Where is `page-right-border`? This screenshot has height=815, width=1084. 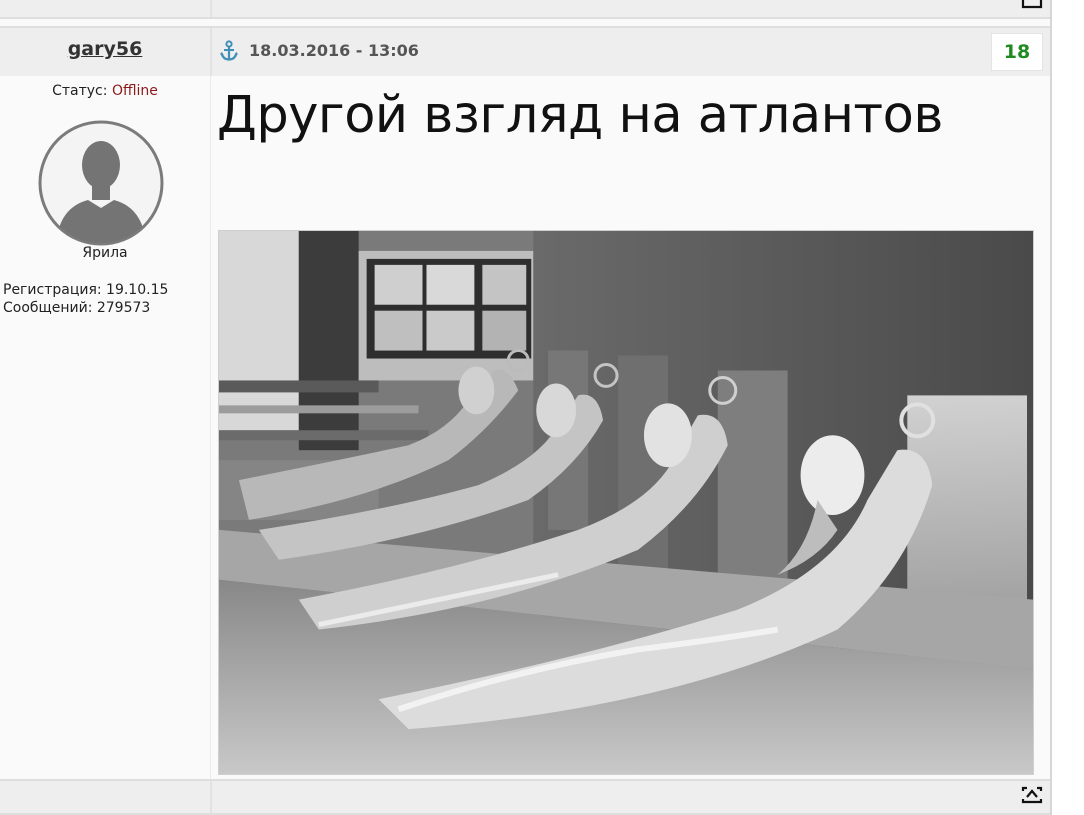 page-right-border is located at coordinates (1051, 407).